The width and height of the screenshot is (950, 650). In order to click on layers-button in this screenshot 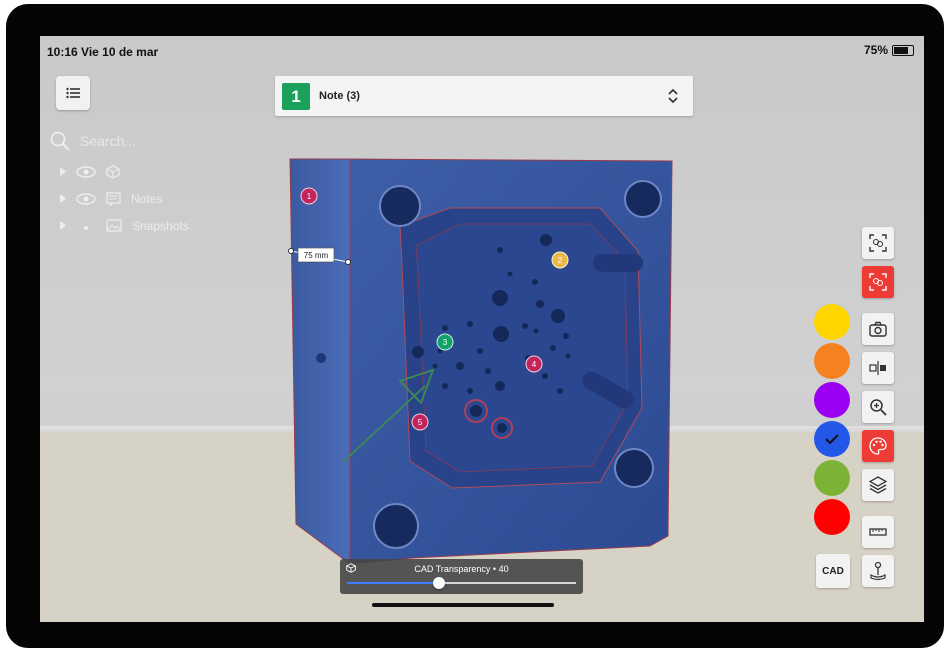, I will do `click(878, 485)`.